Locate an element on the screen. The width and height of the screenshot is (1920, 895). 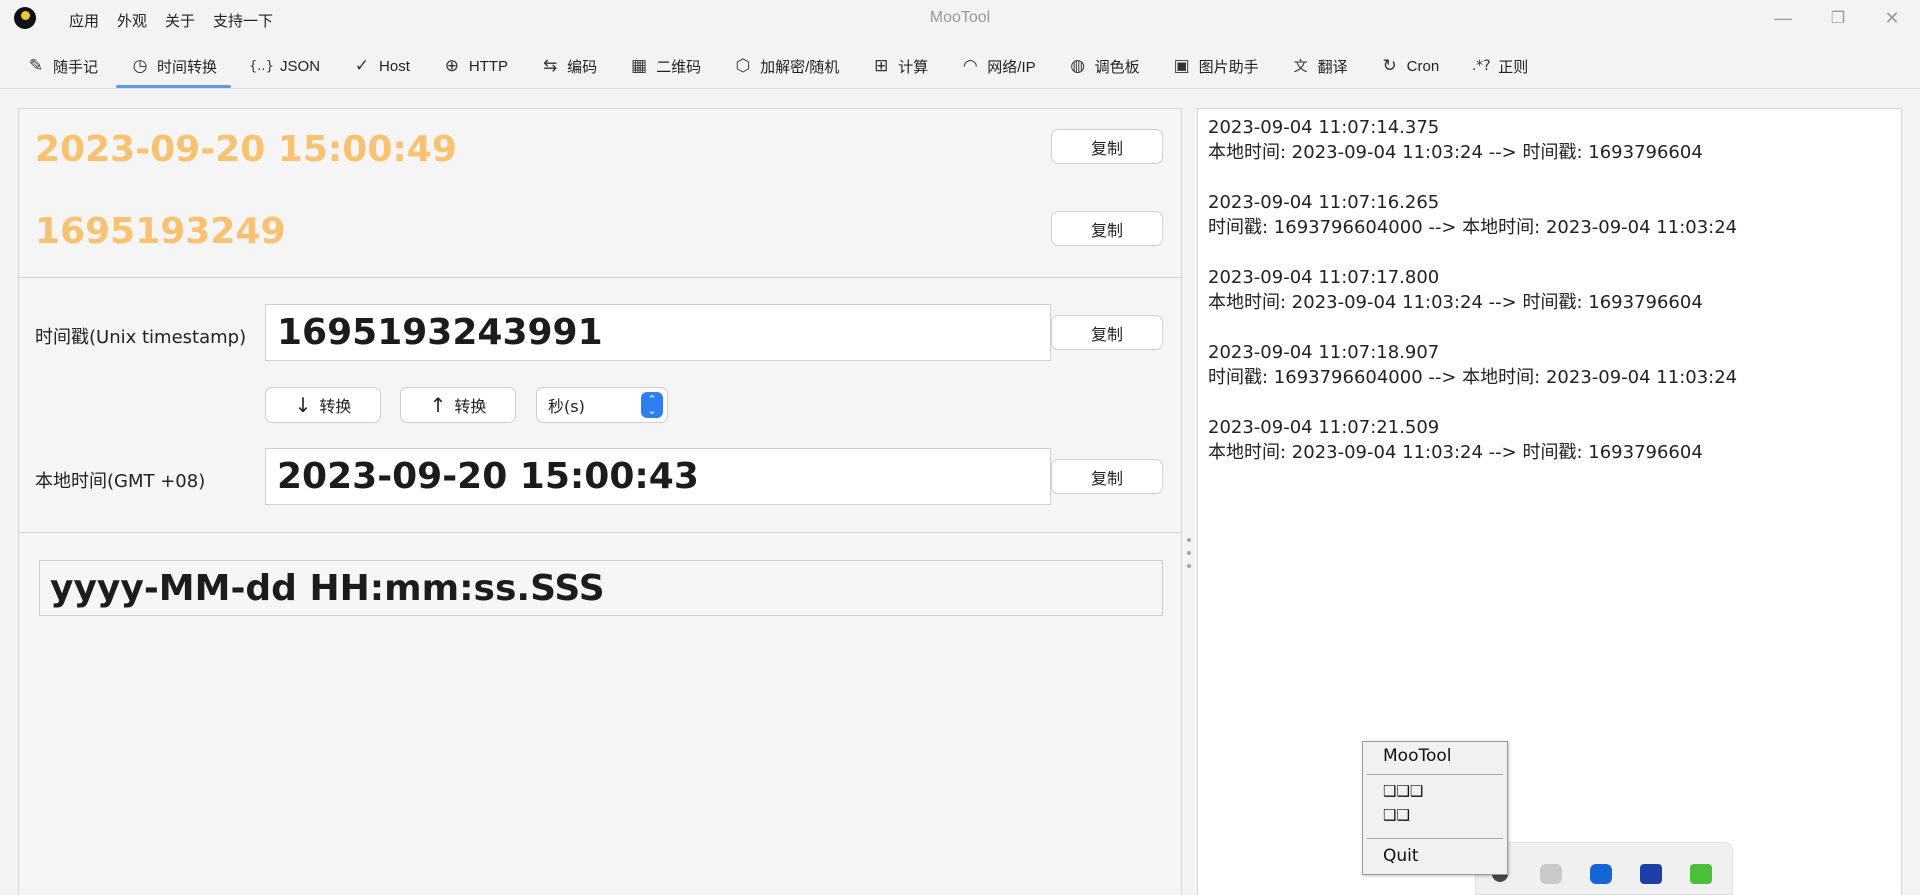
tab-image: ▣ 图片助手 is located at coordinates (1215, 66).